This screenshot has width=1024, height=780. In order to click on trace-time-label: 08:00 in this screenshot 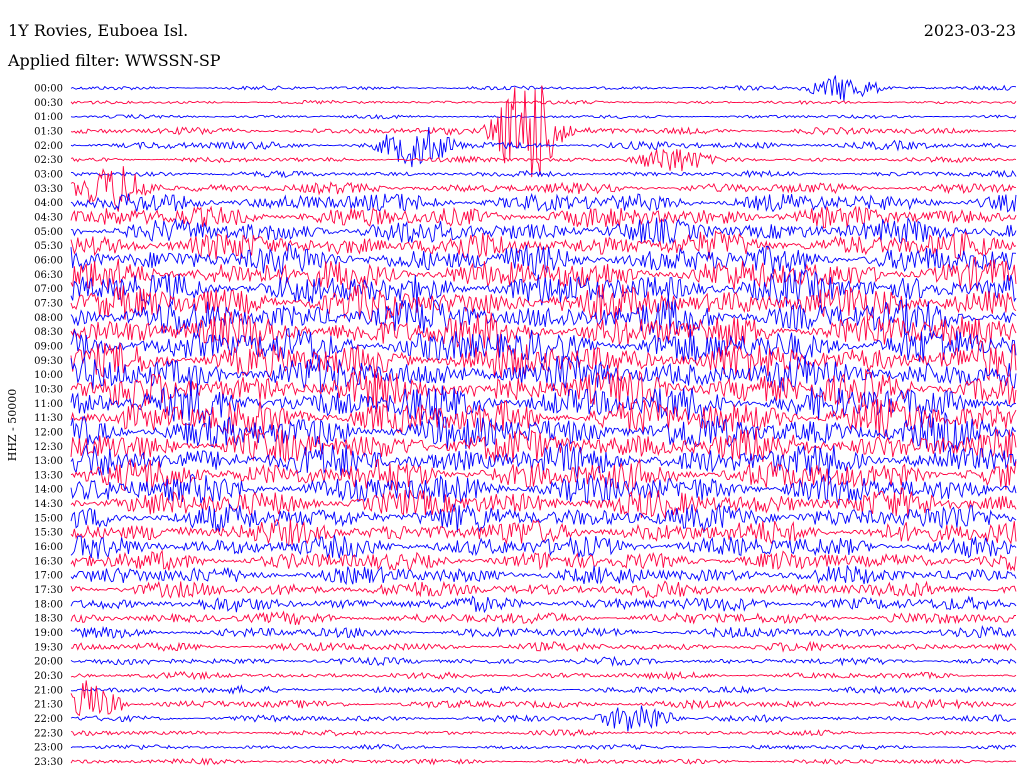, I will do `click(48, 318)`.